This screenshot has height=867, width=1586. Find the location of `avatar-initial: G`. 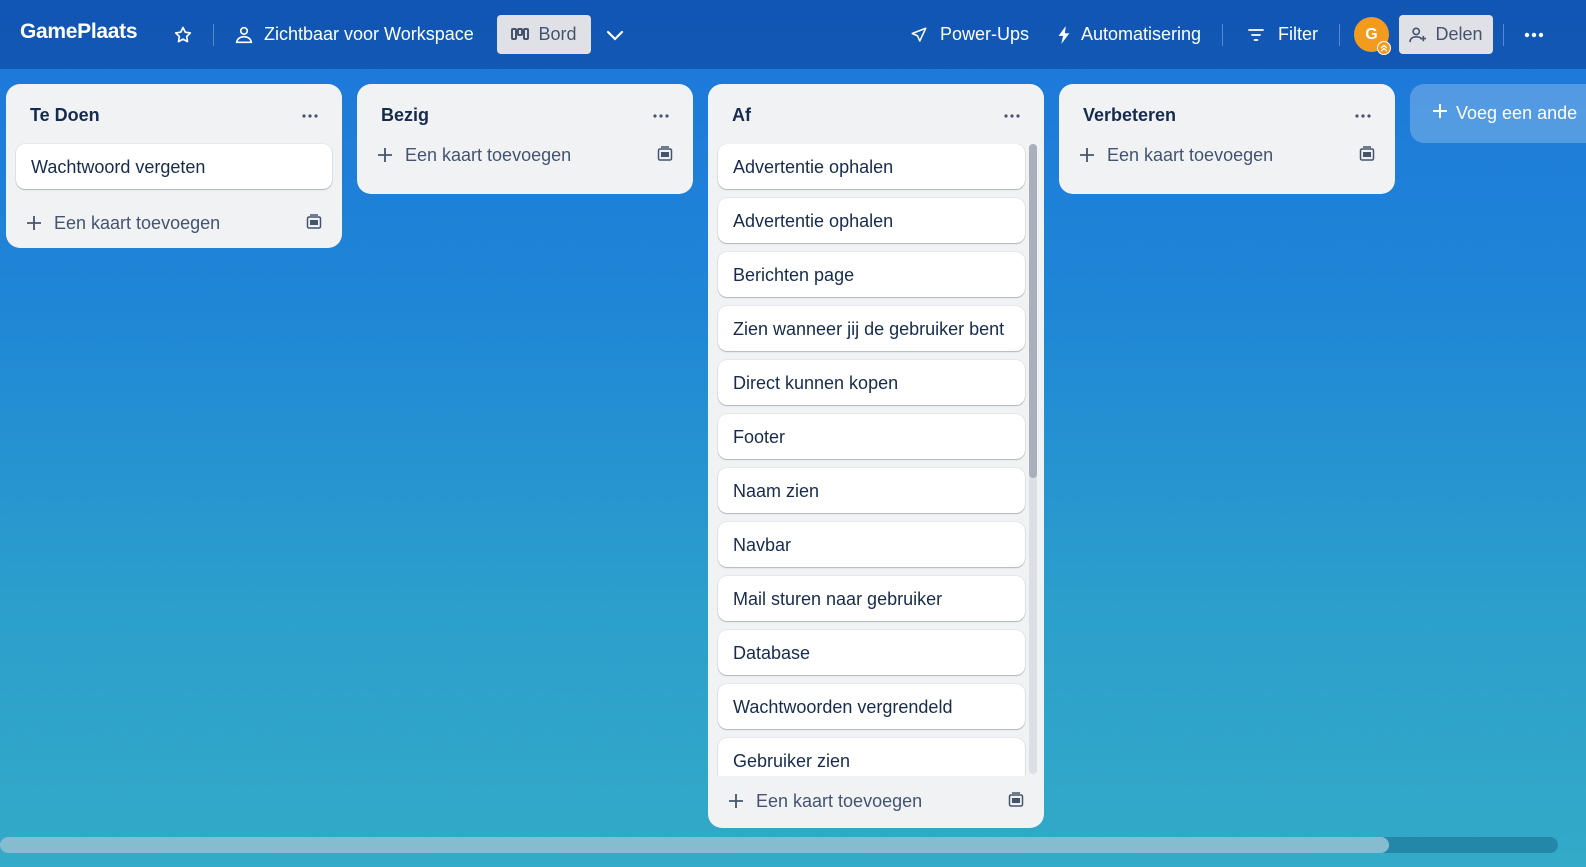

avatar-initial: G is located at coordinates (1371, 34).